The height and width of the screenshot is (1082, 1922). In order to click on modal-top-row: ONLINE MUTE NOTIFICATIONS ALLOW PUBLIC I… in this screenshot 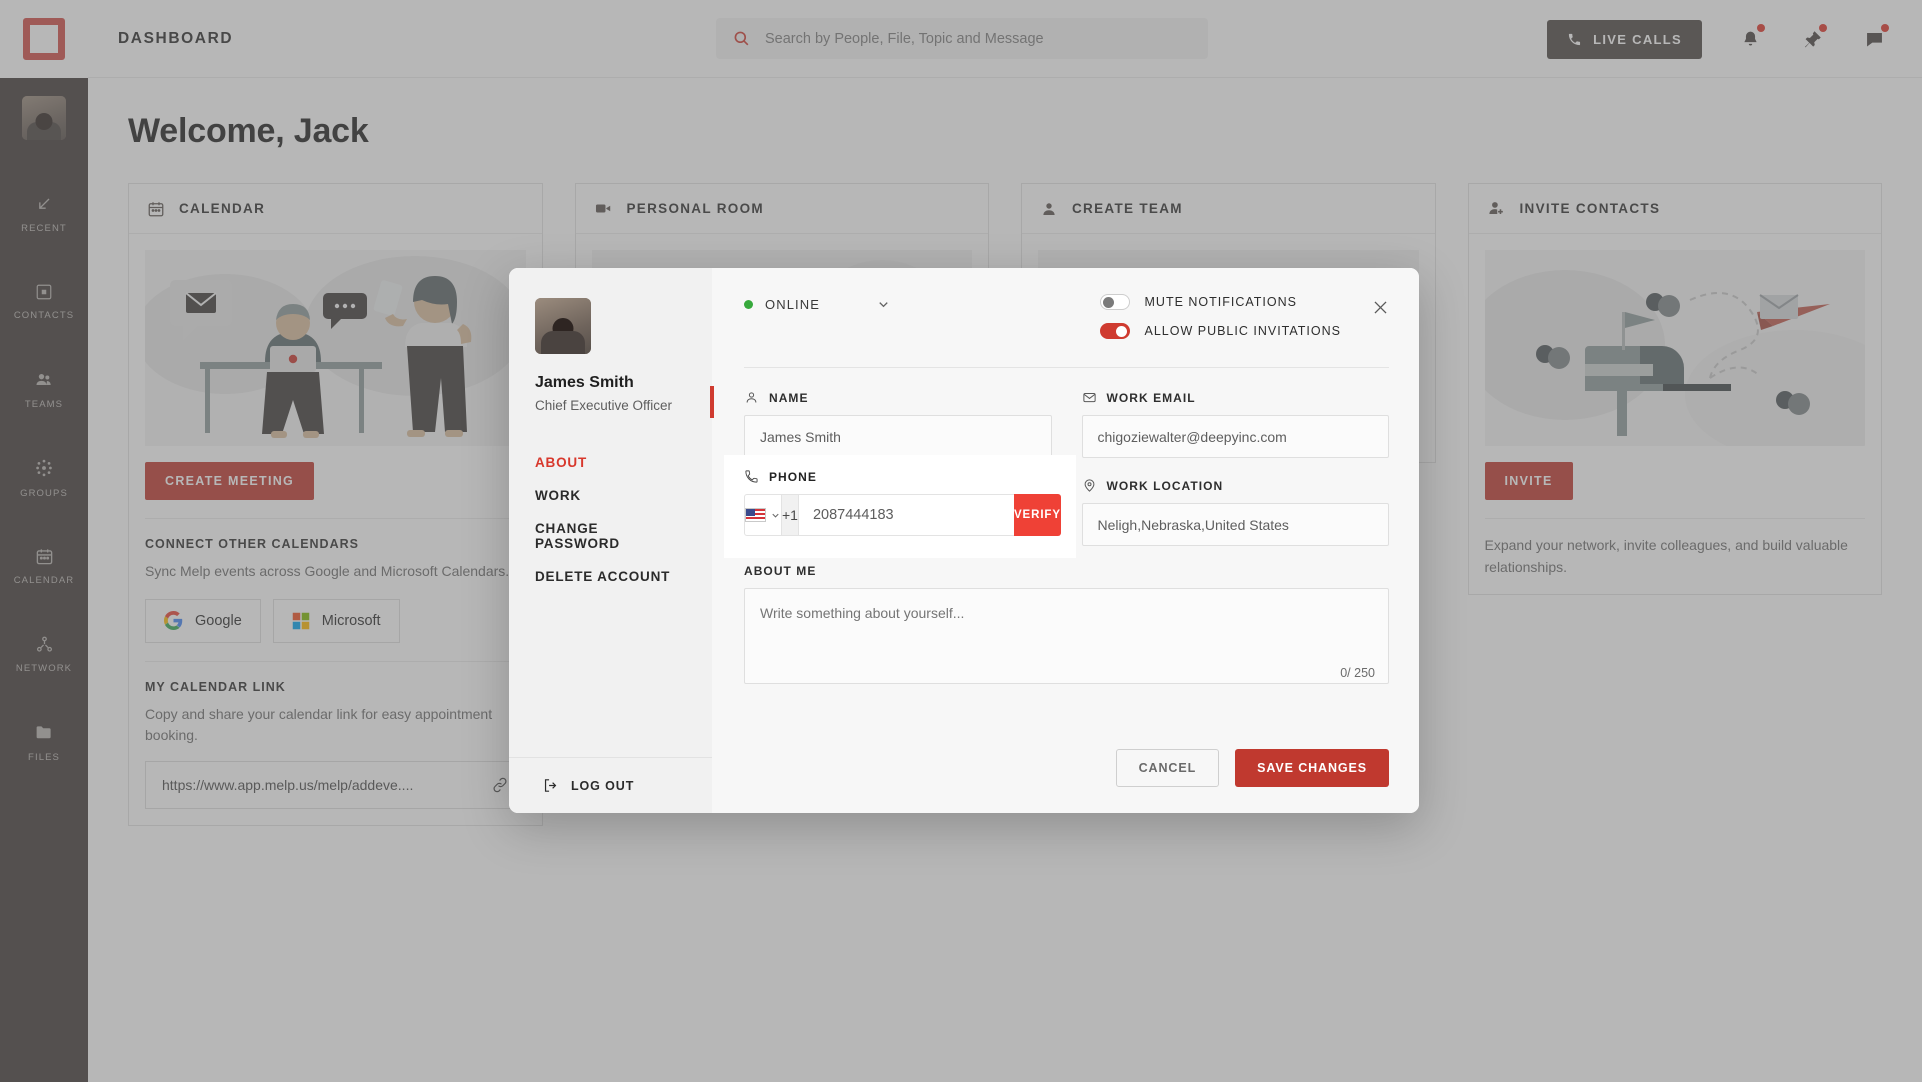, I will do `click(1066, 316)`.